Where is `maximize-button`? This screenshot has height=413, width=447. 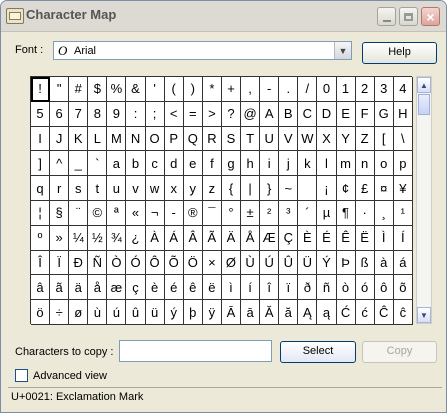
maximize-button is located at coordinates (408, 16).